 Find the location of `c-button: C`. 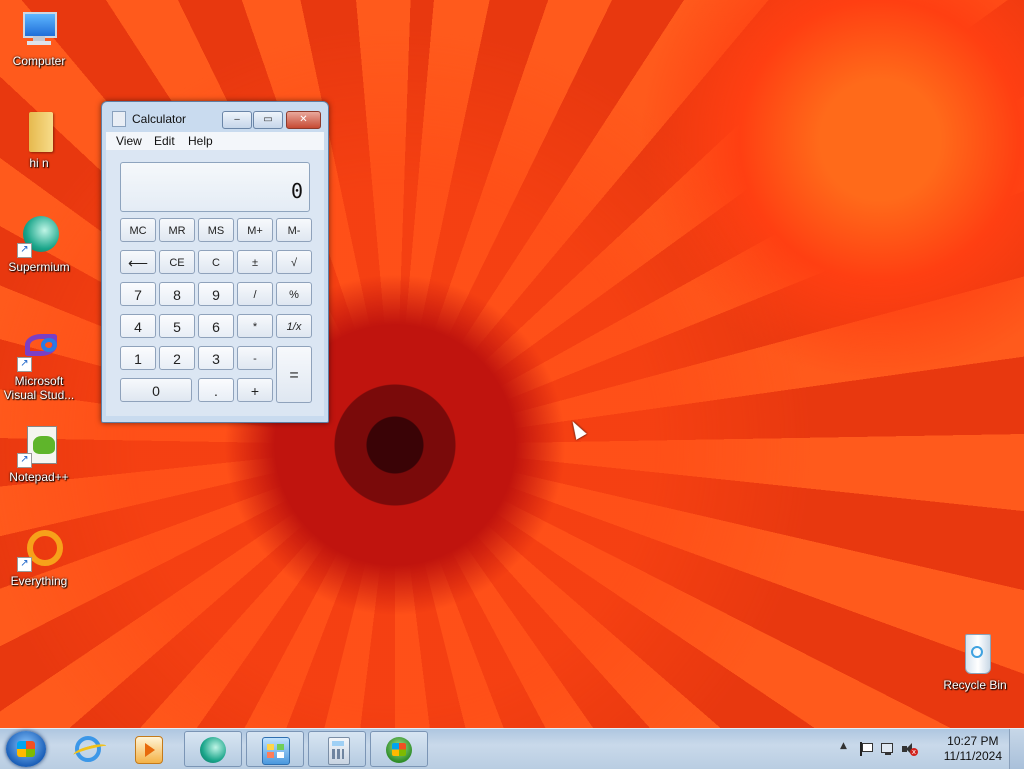

c-button: C is located at coordinates (216, 262).